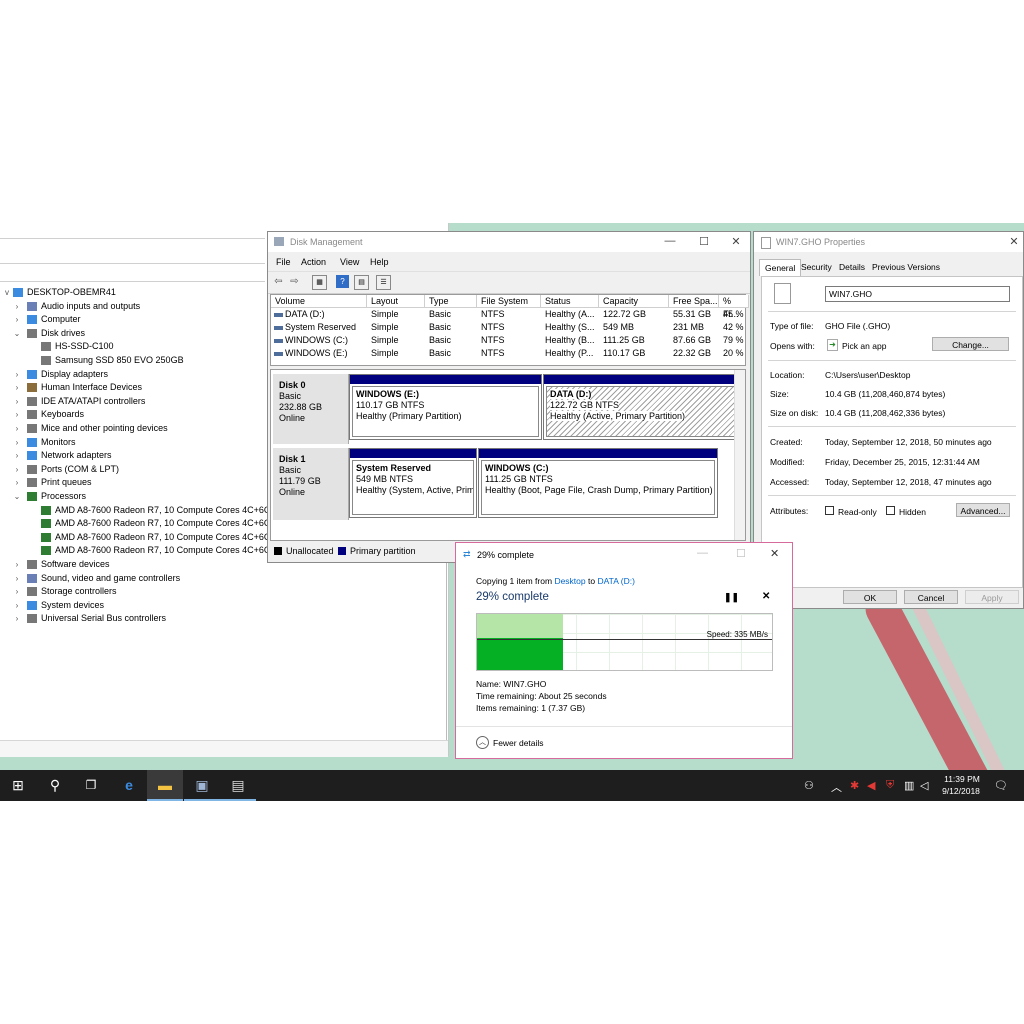  Describe the element at coordinates (75, 564) in the screenshot. I see `device-tree-item-label: Software devices` at that location.